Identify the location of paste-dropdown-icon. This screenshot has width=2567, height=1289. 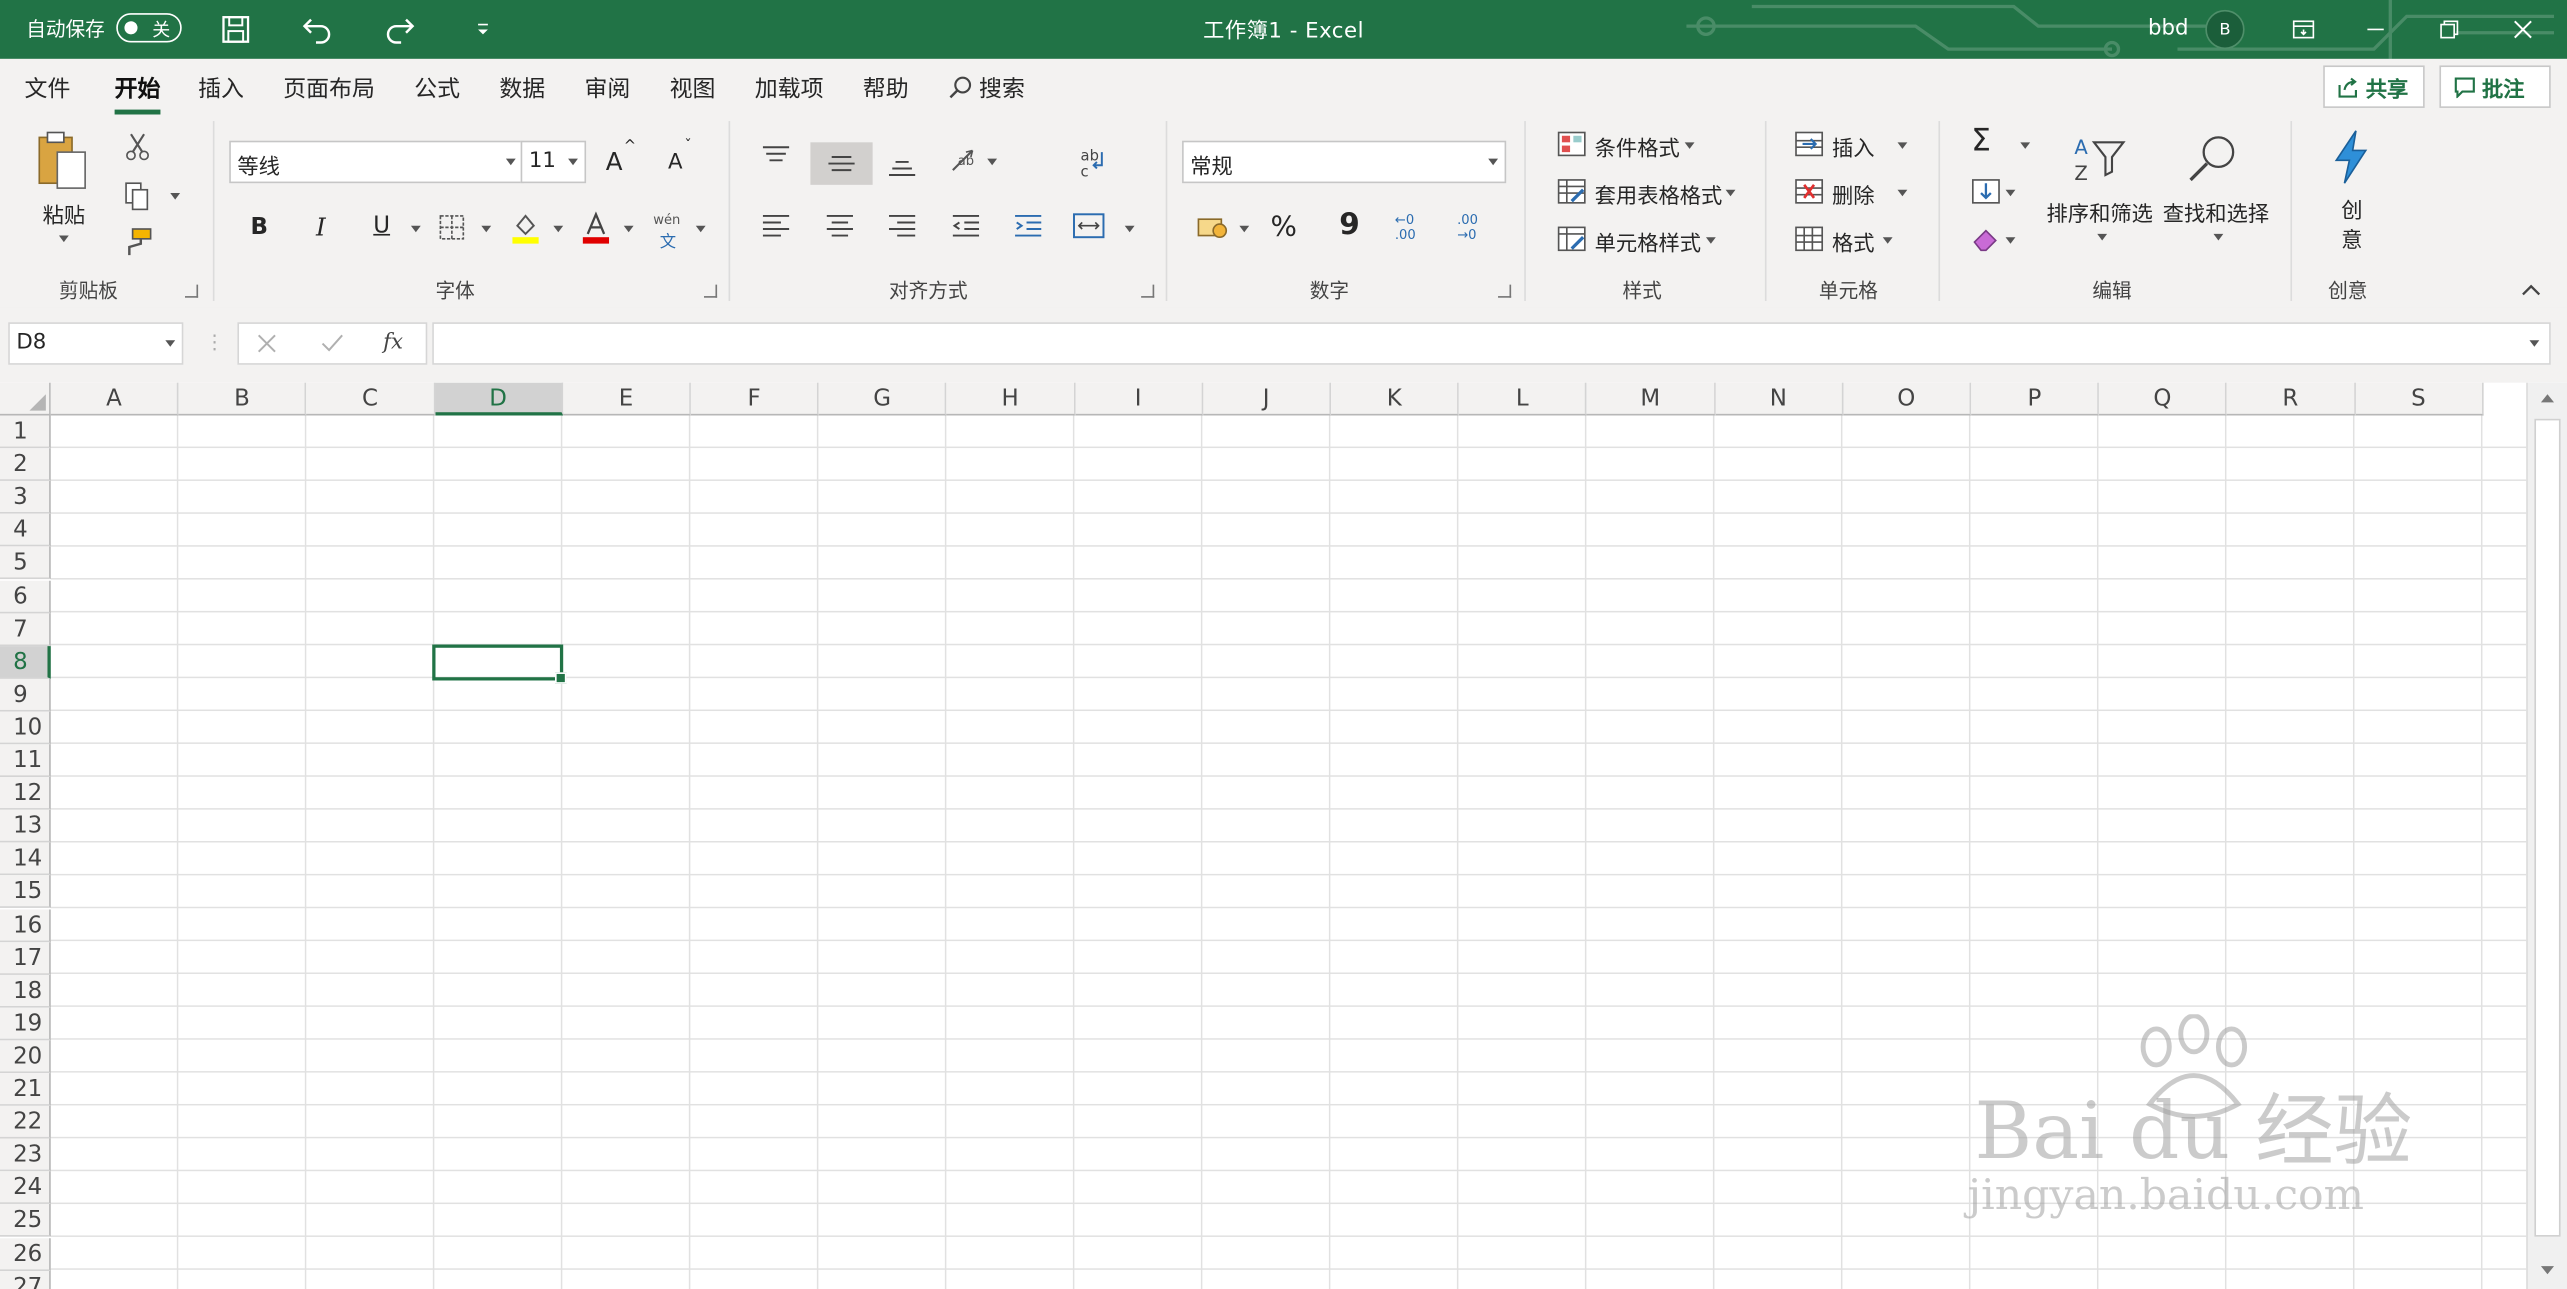
(63, 239).